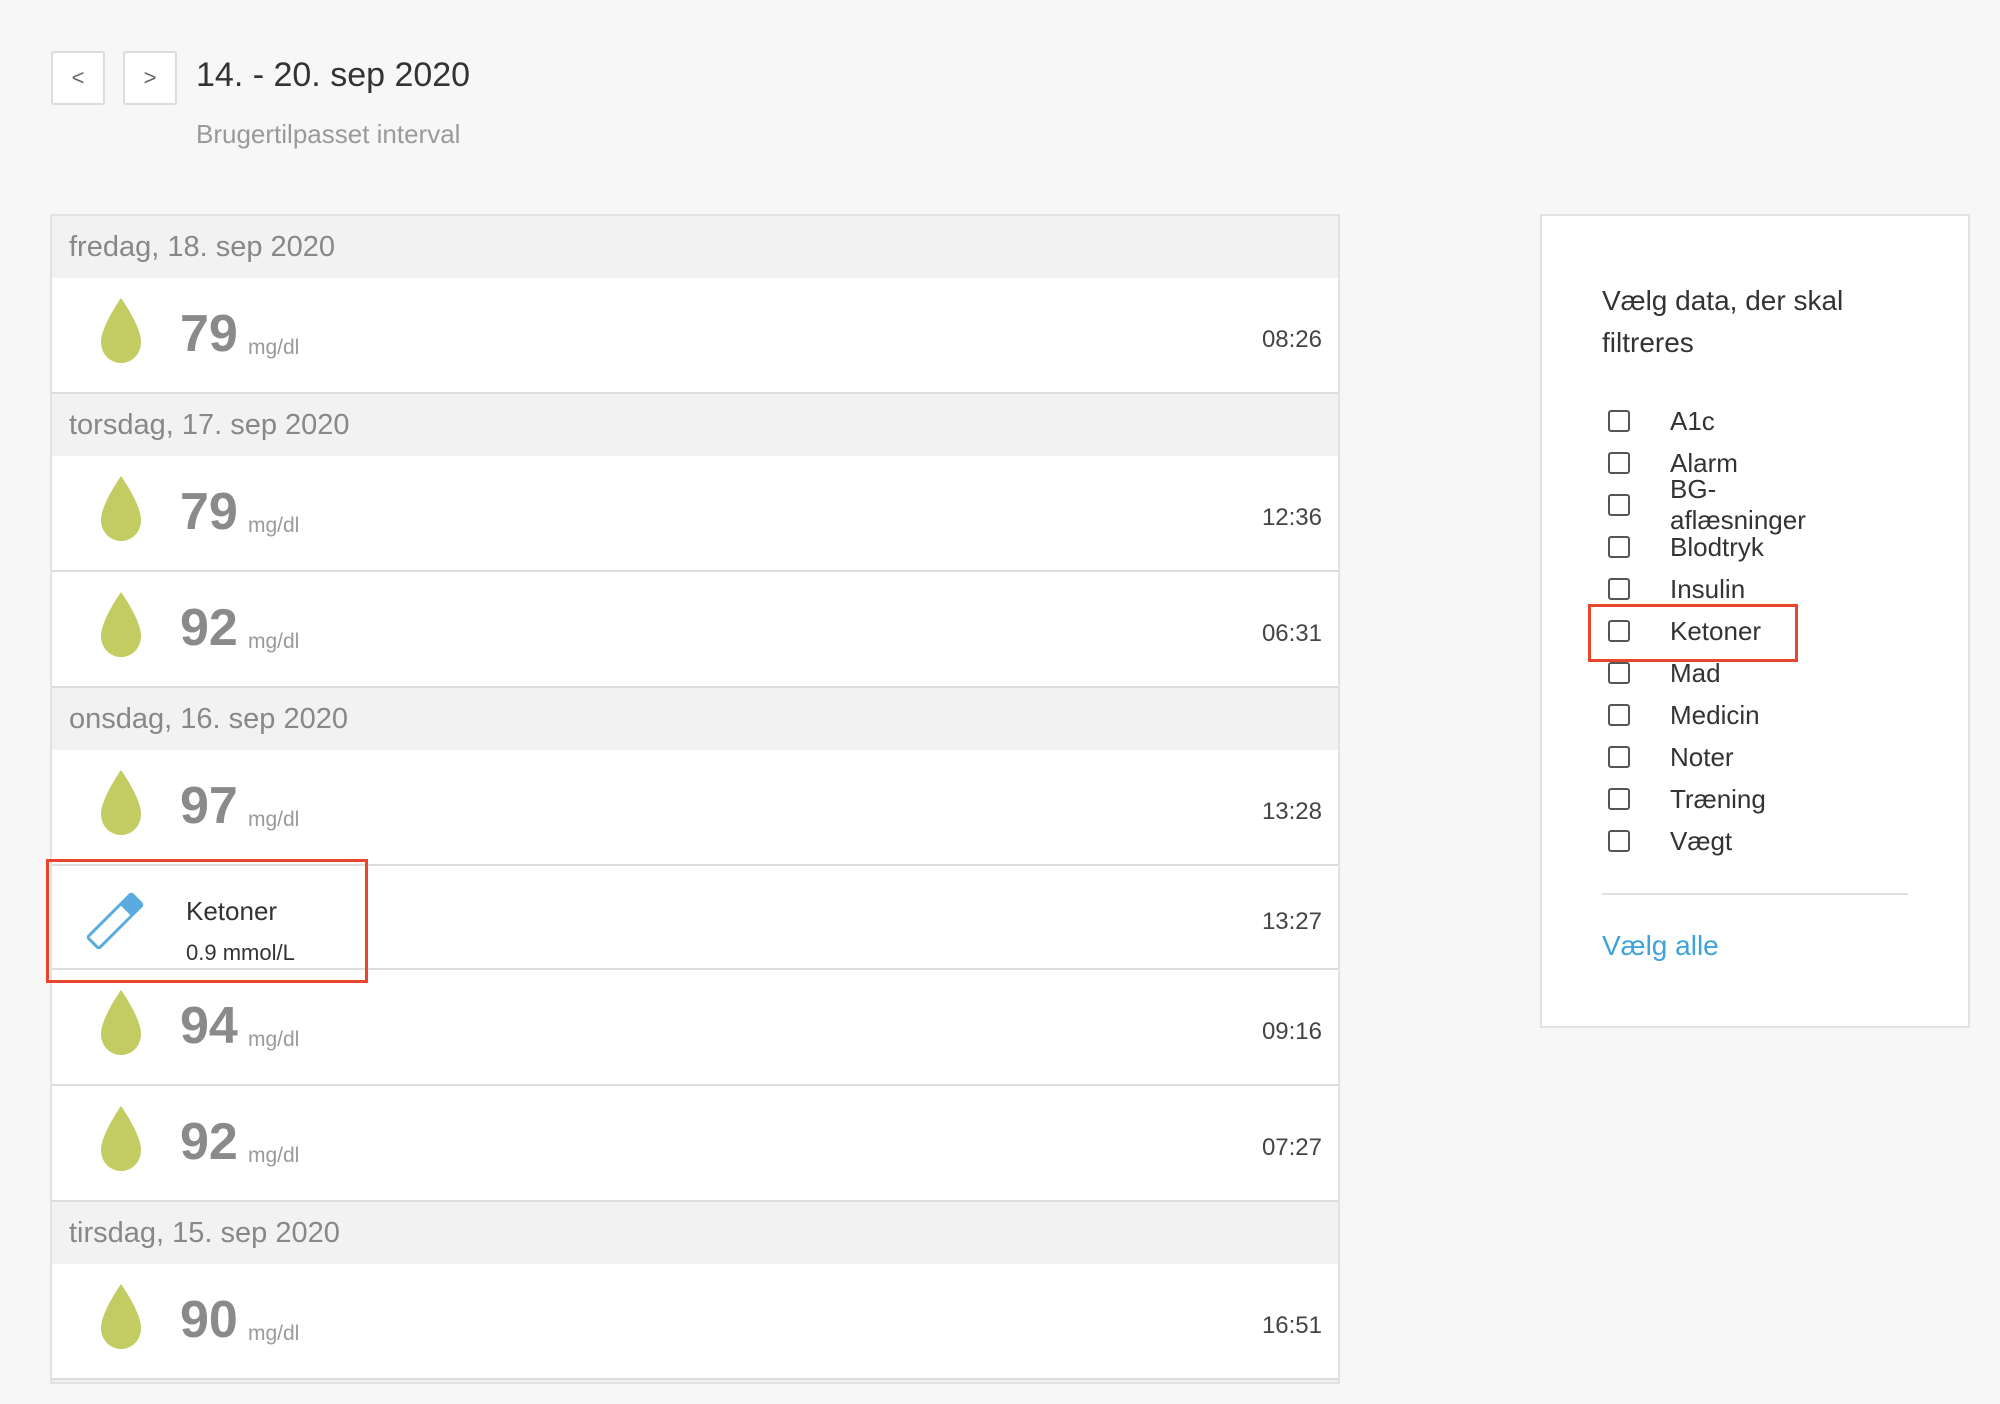  Describe the element at coordinates (328, 134) in the screenshot. I see `date-range-subtitle: Brugertilpasset interval` at that location.